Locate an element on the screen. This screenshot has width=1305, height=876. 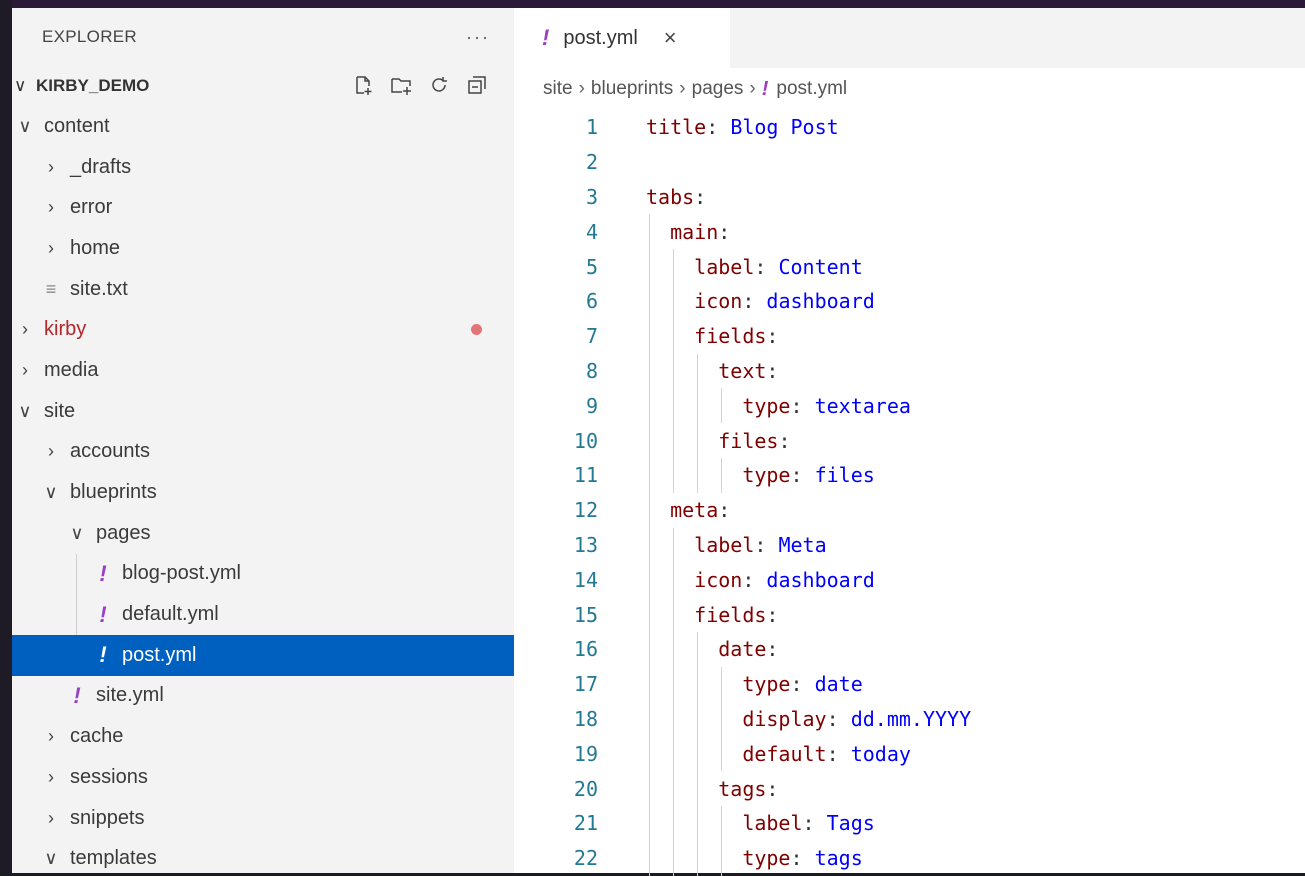
tree-item-label: home is located at coordinates (95, 247).